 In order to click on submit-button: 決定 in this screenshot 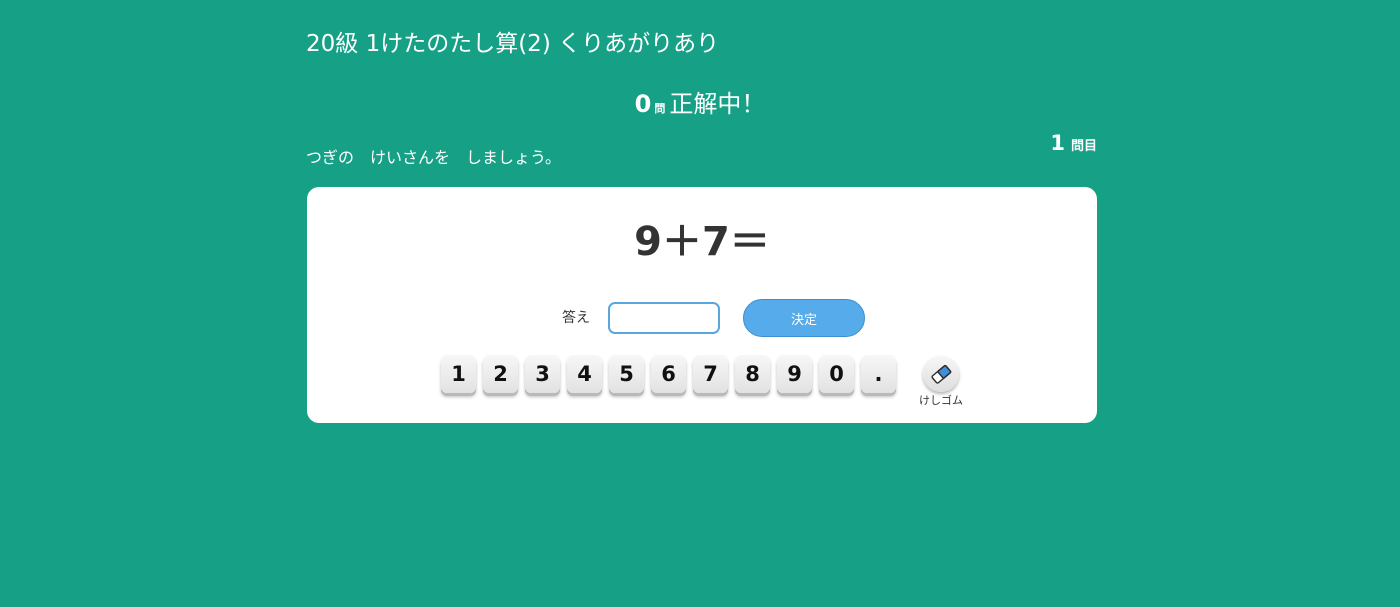, I will do `click(804, 318)`.